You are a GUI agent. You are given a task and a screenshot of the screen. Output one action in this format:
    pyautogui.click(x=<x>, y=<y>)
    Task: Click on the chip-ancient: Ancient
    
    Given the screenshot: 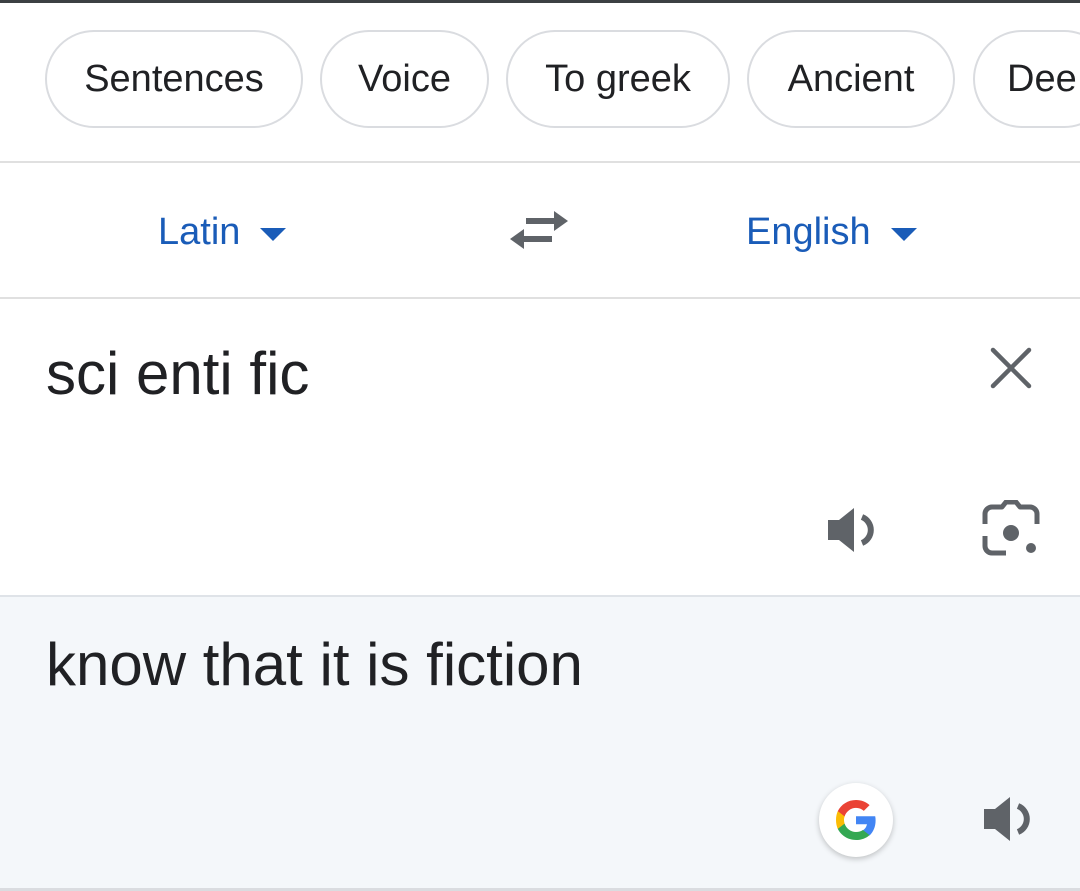 What is the action you would take?
    pyautogui.click(x=851, y=79)
    